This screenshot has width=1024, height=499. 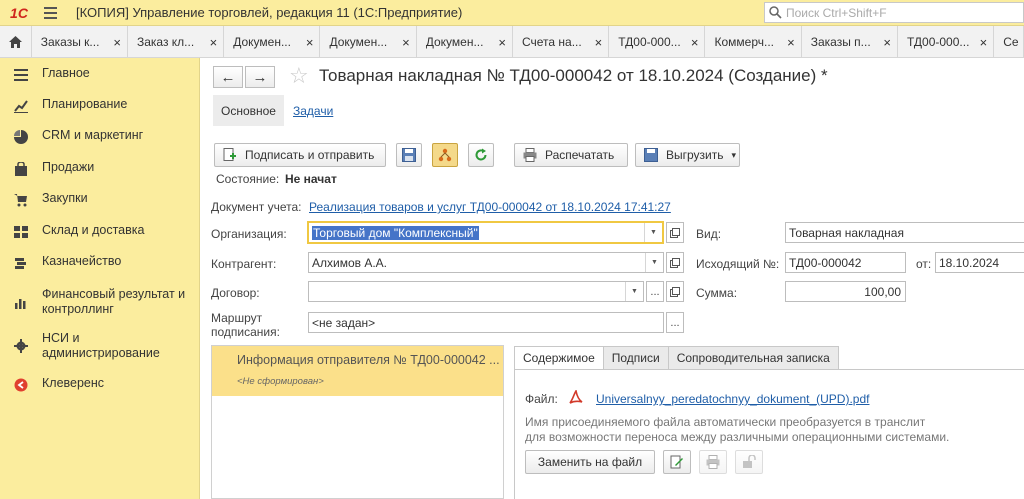 I want to click on home-icon, so click(x=15, y=42).